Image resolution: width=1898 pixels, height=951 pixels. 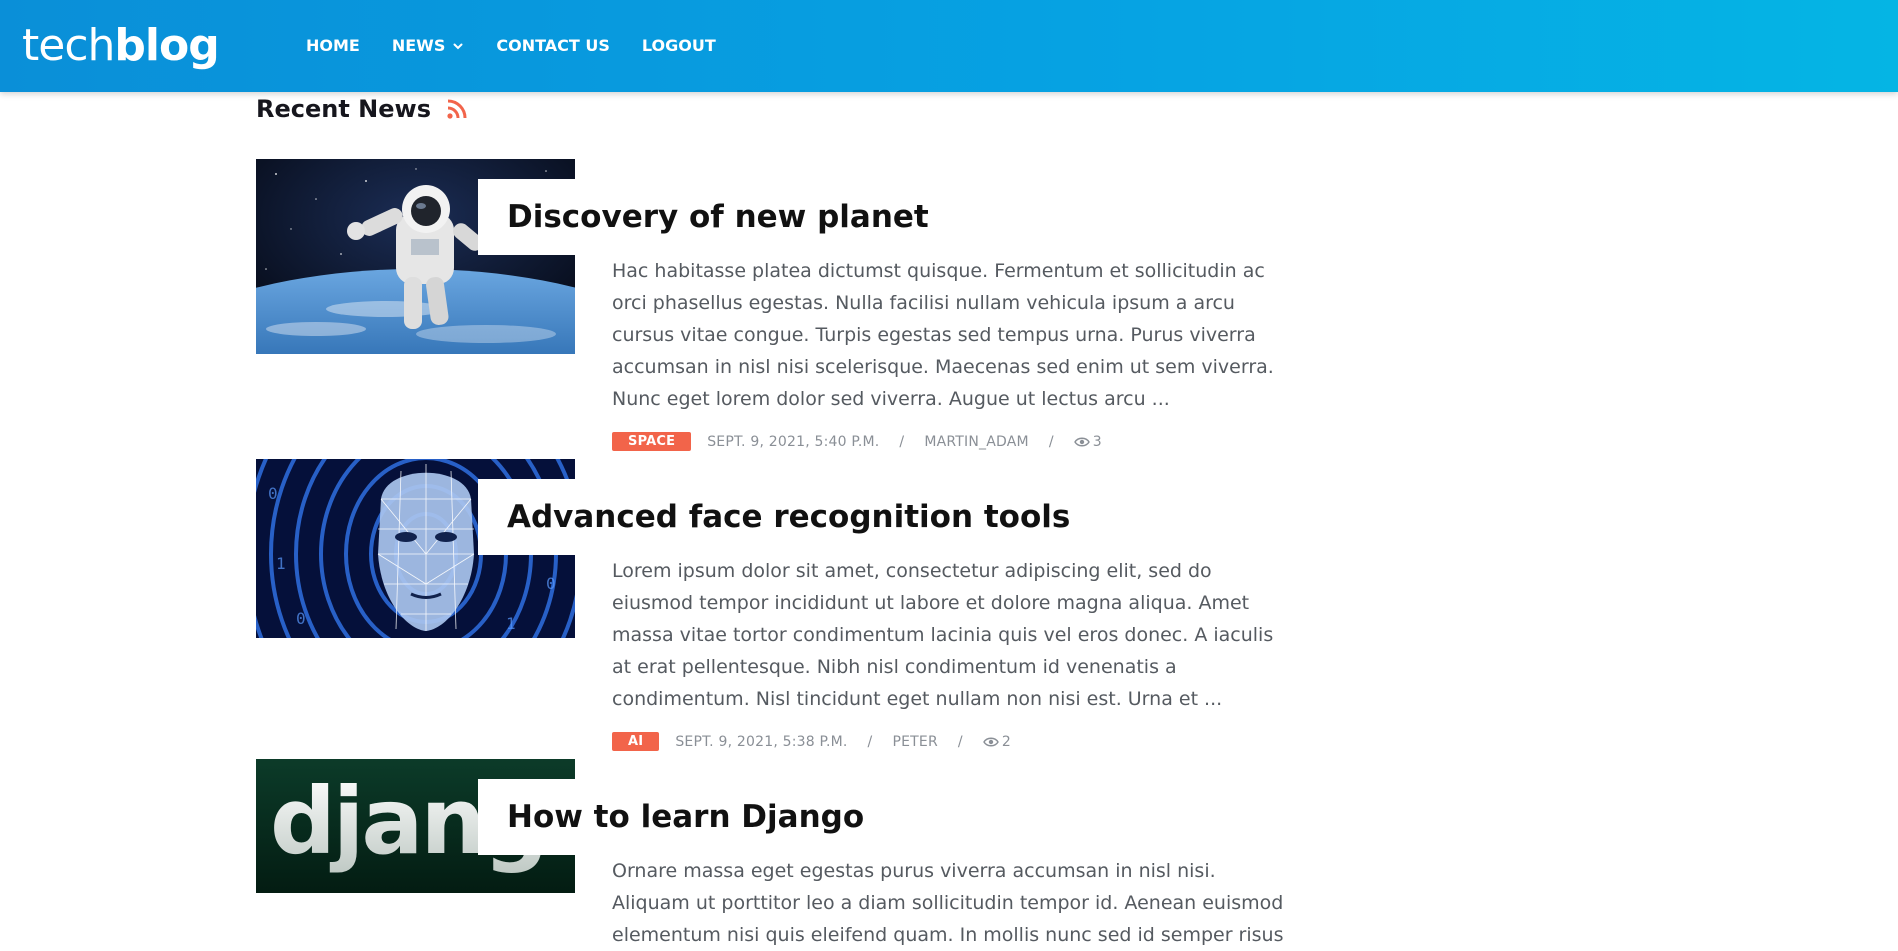 I want to click on nav-home: HOME, so click(x=333, y=46).